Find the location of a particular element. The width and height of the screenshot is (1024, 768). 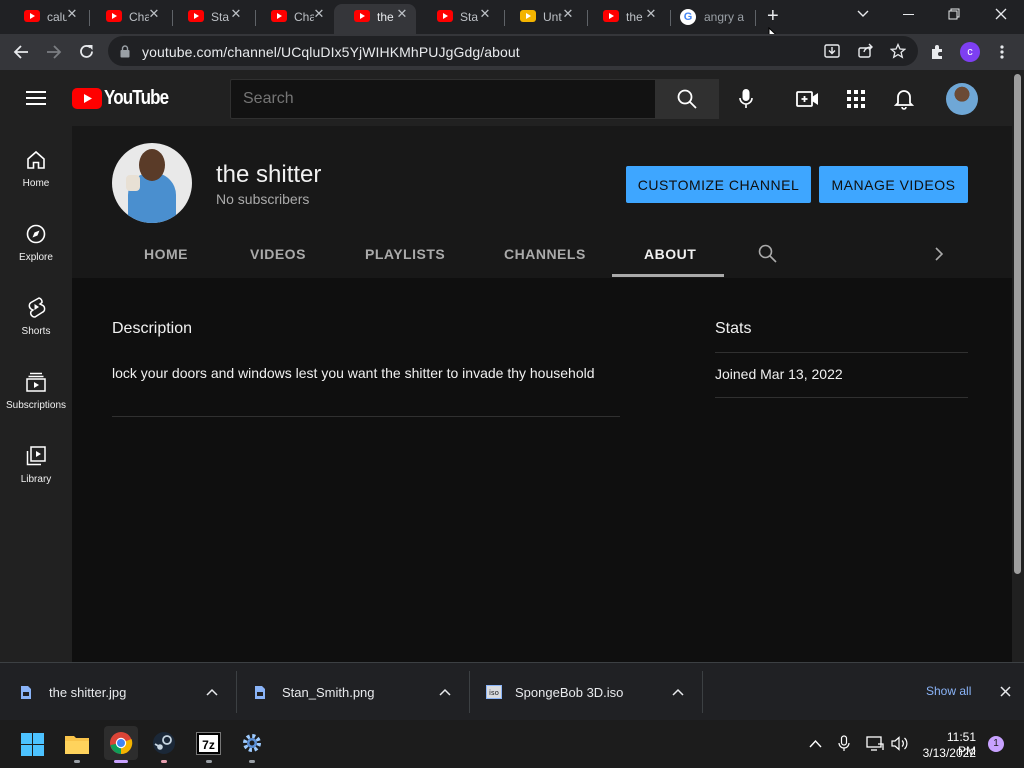

subscriber-count: No subscribers is located at coordinates (263, 199).